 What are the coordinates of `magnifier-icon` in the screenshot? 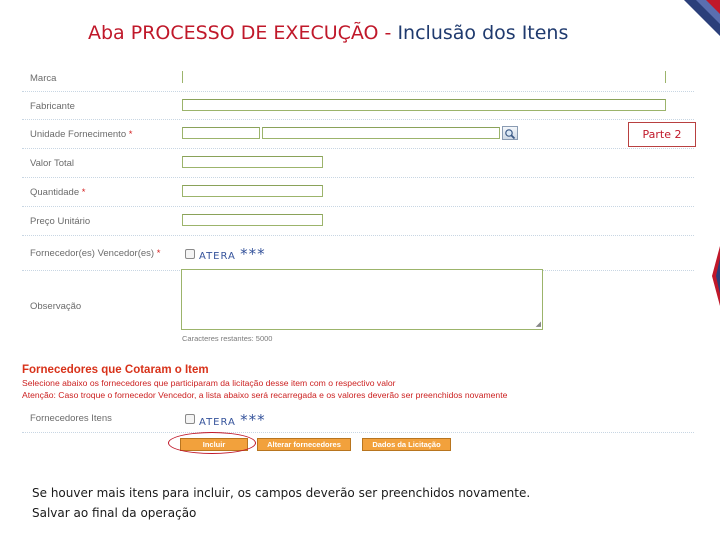 It's located at (510, 134).